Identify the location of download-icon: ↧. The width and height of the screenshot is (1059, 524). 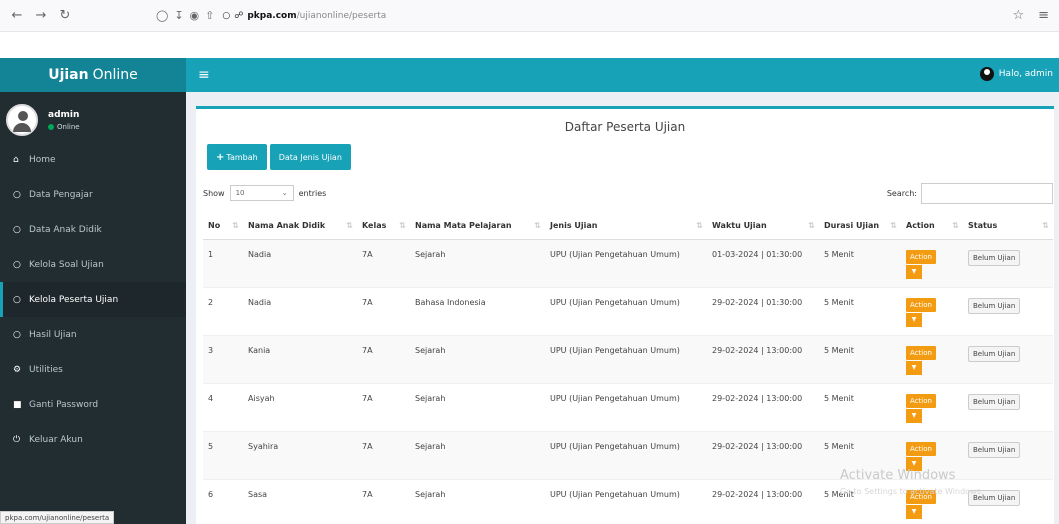
(178, 15).